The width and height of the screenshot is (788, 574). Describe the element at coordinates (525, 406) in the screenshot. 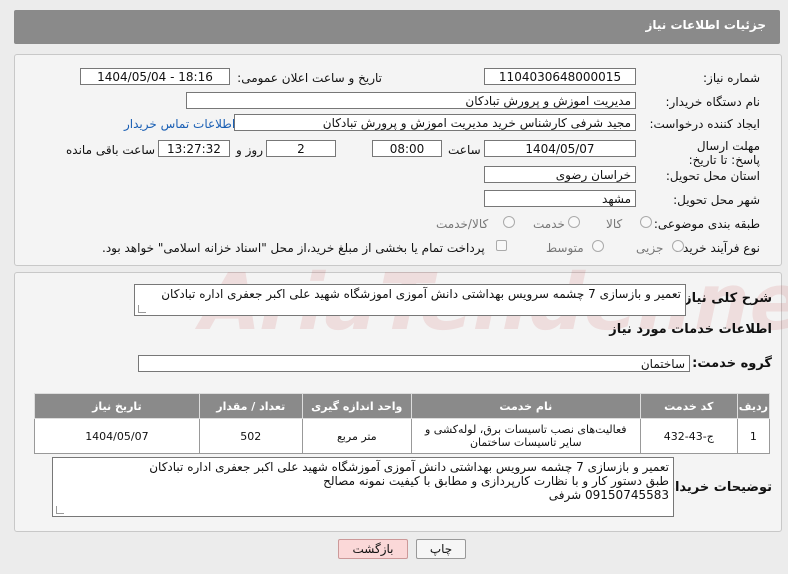

I see `col-name-header: نام خدمت` at that location.